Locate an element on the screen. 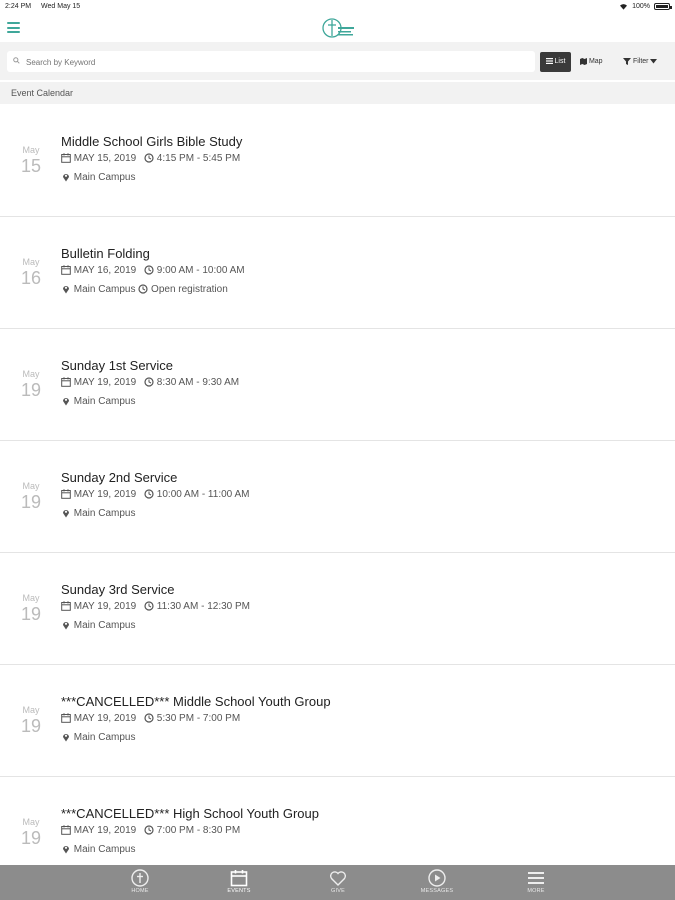  map-icon is located at coordinates (583, 61).